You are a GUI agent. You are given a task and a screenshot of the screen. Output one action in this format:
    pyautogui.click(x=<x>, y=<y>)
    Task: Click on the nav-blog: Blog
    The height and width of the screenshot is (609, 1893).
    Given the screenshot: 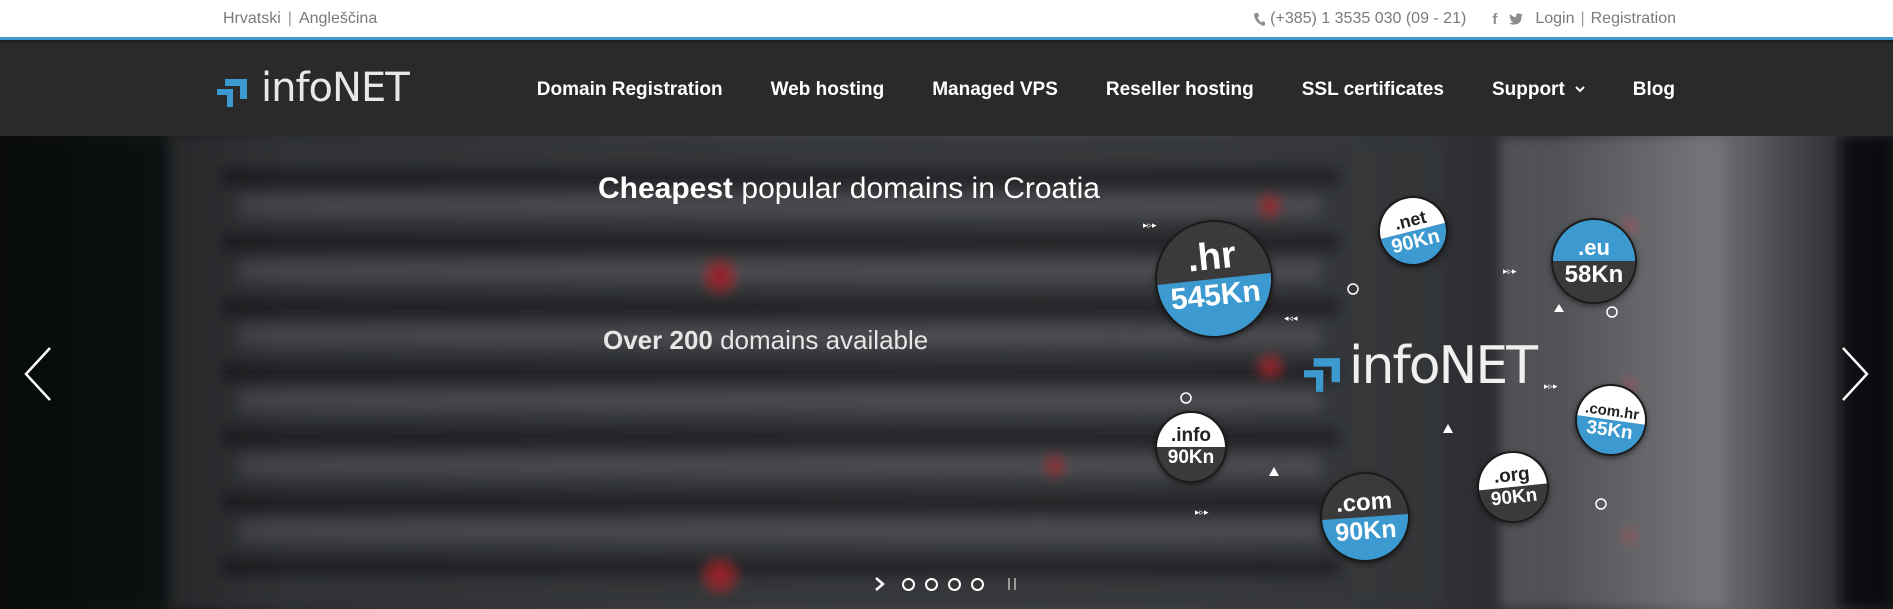 What is the action you would take?
    pyautogui.click(x=1642, y=90)
    